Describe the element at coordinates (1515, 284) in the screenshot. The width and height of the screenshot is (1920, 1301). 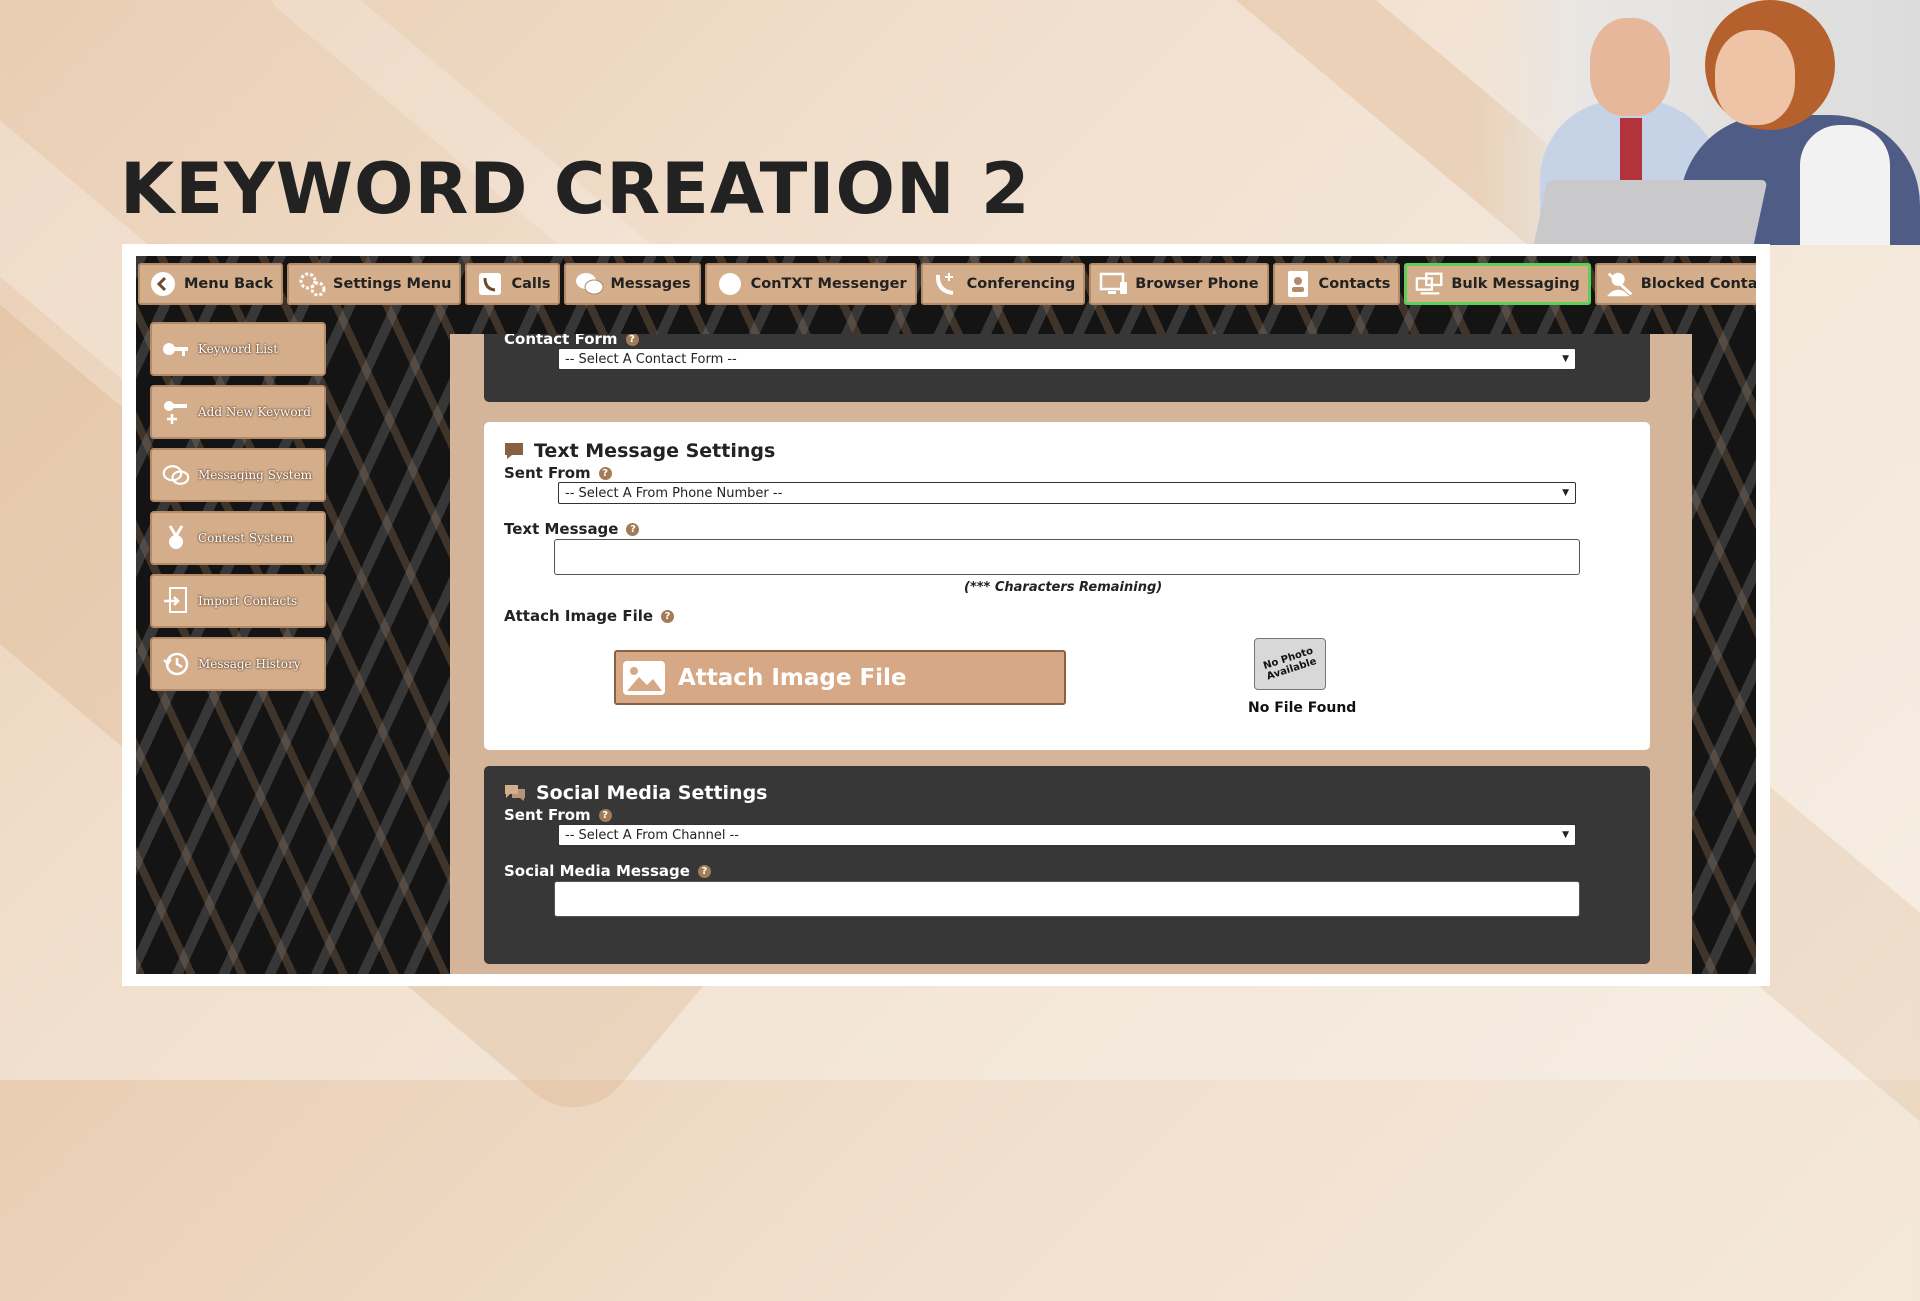
I see `nav-label: Bulk Messaging` at that location.